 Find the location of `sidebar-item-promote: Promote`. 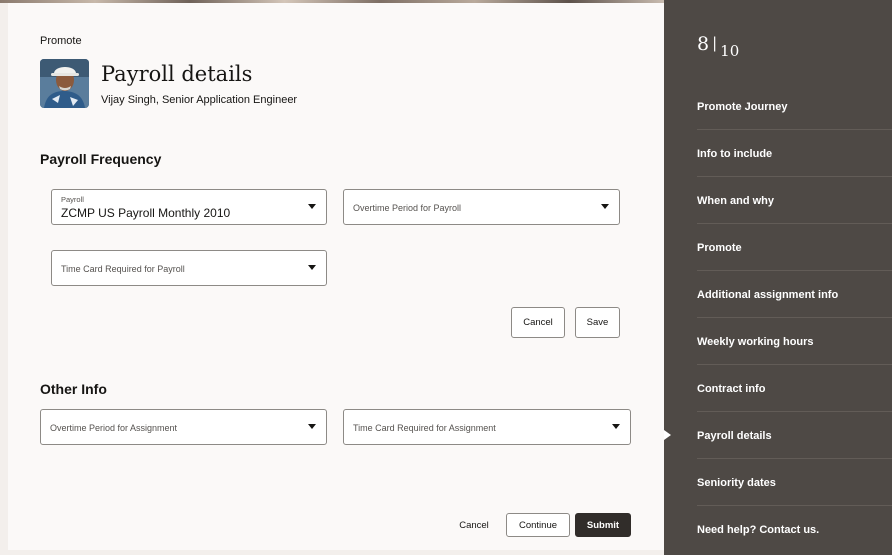

sidebar-item-promote: Promote is located at coordinates (794, 248).